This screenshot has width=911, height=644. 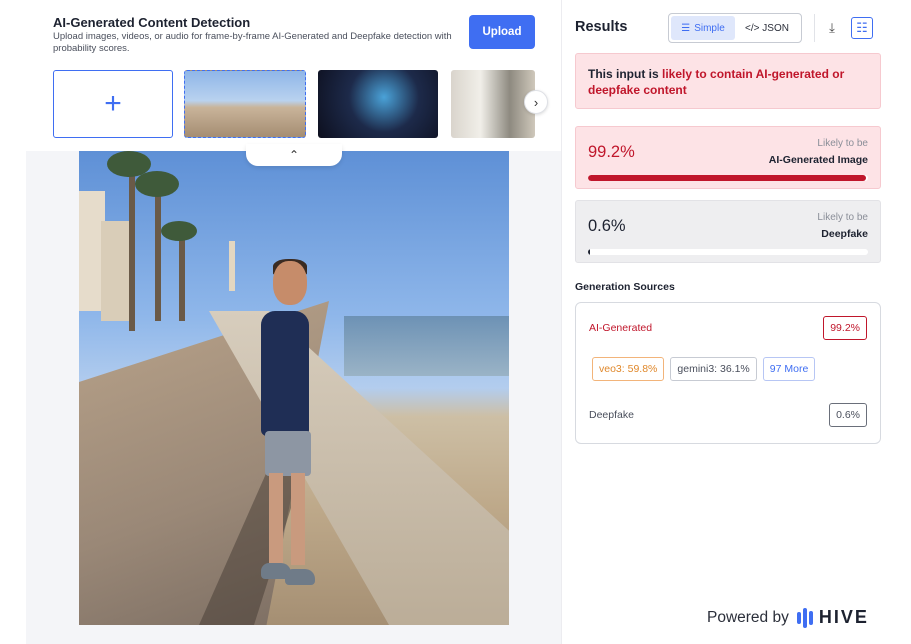 What do you see at coordinates (832, 28) in the screenshot?
I see `download-icon: ⤓` at bounding box center [832, 28].